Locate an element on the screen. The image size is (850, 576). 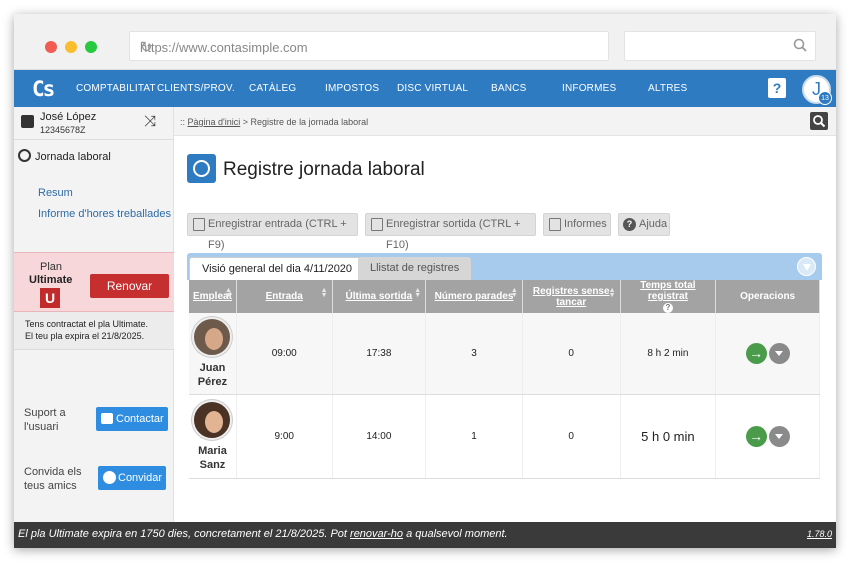
globe-icon is located at coordinates (109, 477).